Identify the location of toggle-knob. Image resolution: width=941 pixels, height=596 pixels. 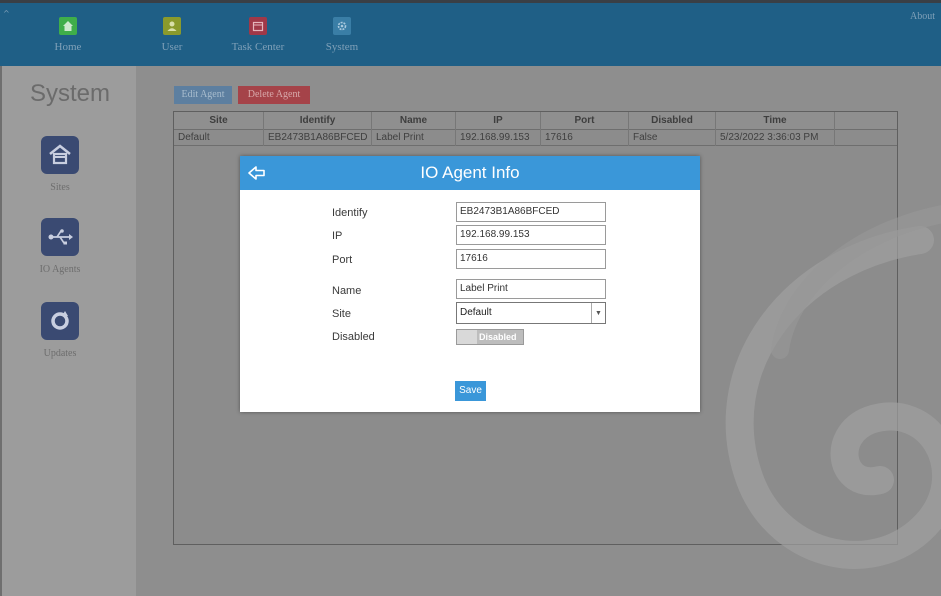
(467, 337).